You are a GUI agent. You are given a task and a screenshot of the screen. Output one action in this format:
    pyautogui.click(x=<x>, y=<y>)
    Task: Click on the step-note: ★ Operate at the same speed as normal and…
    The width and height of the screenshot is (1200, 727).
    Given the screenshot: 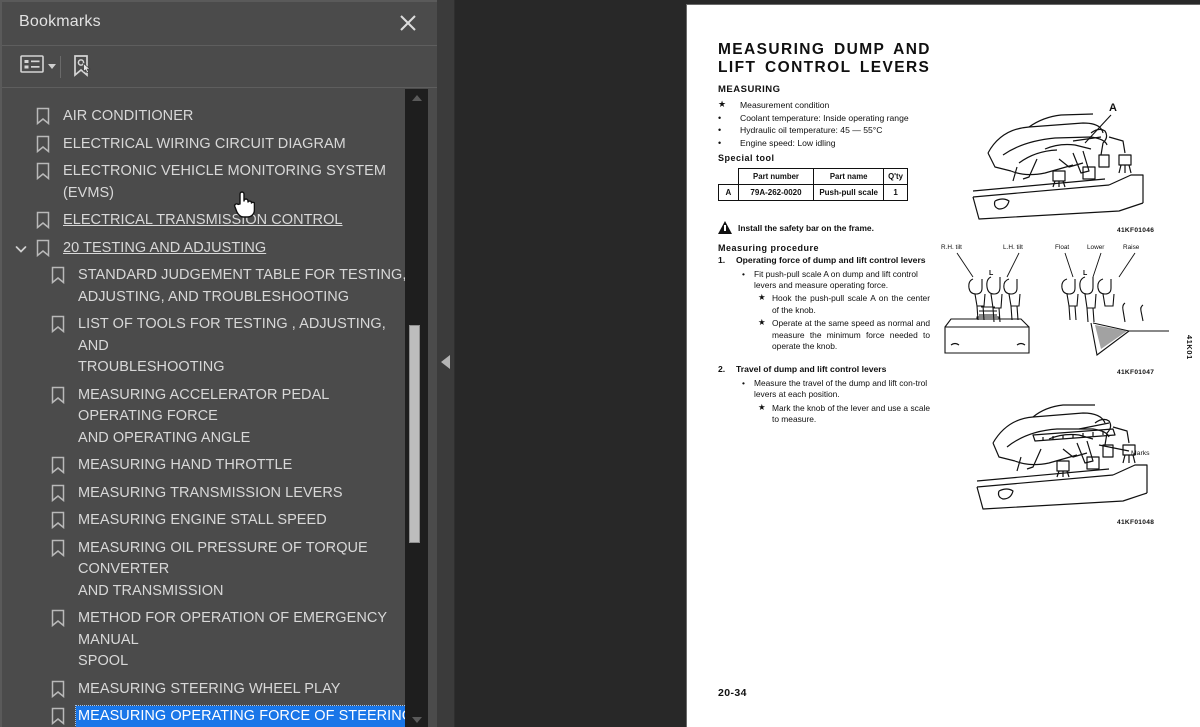 What is the action you would take?
    pyautogui.click(x=824, y=334)
    